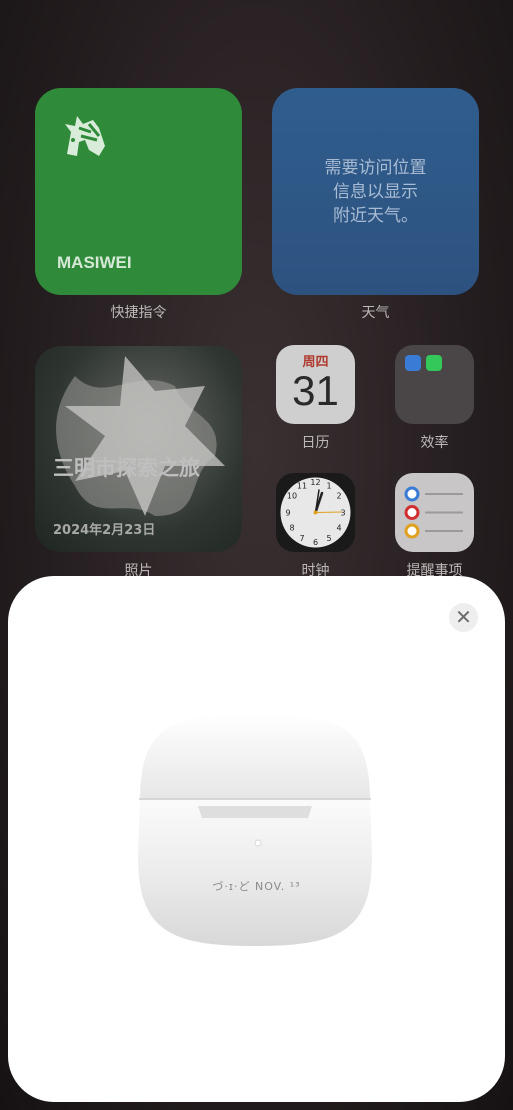 The height and width of the screenshot is (1110, 513). What do you see at coordinates (94, 262) in the screenshot?
I see `shortcut-title: MASIWEI` at bounding box center [94, 262].